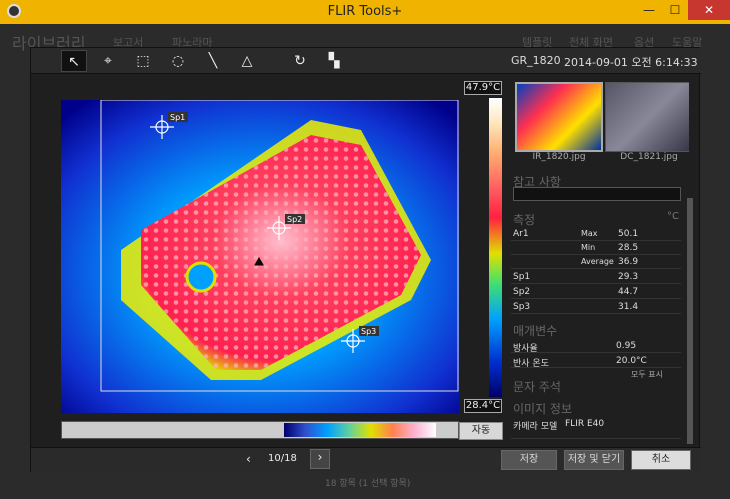 The image size is (730, 499). What do you see at coordinates (596, 428) in the screenshot?
I see `camera-row: 카메라 모델 FLIR E40` at bounding box center [596, 428].